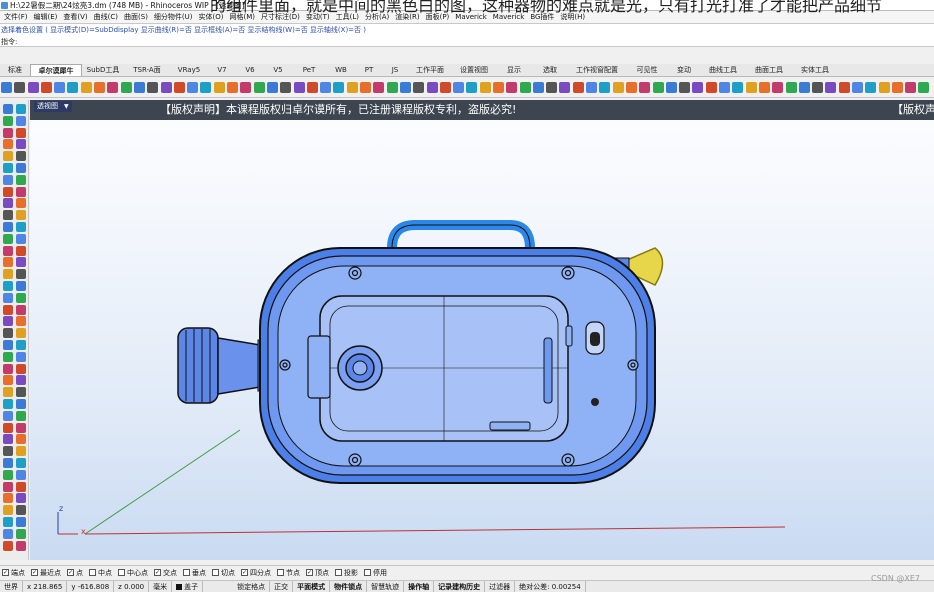 This screenshot has height=592, width=934. I want to click on toolbar-tab: 变动, so click(684, 70).